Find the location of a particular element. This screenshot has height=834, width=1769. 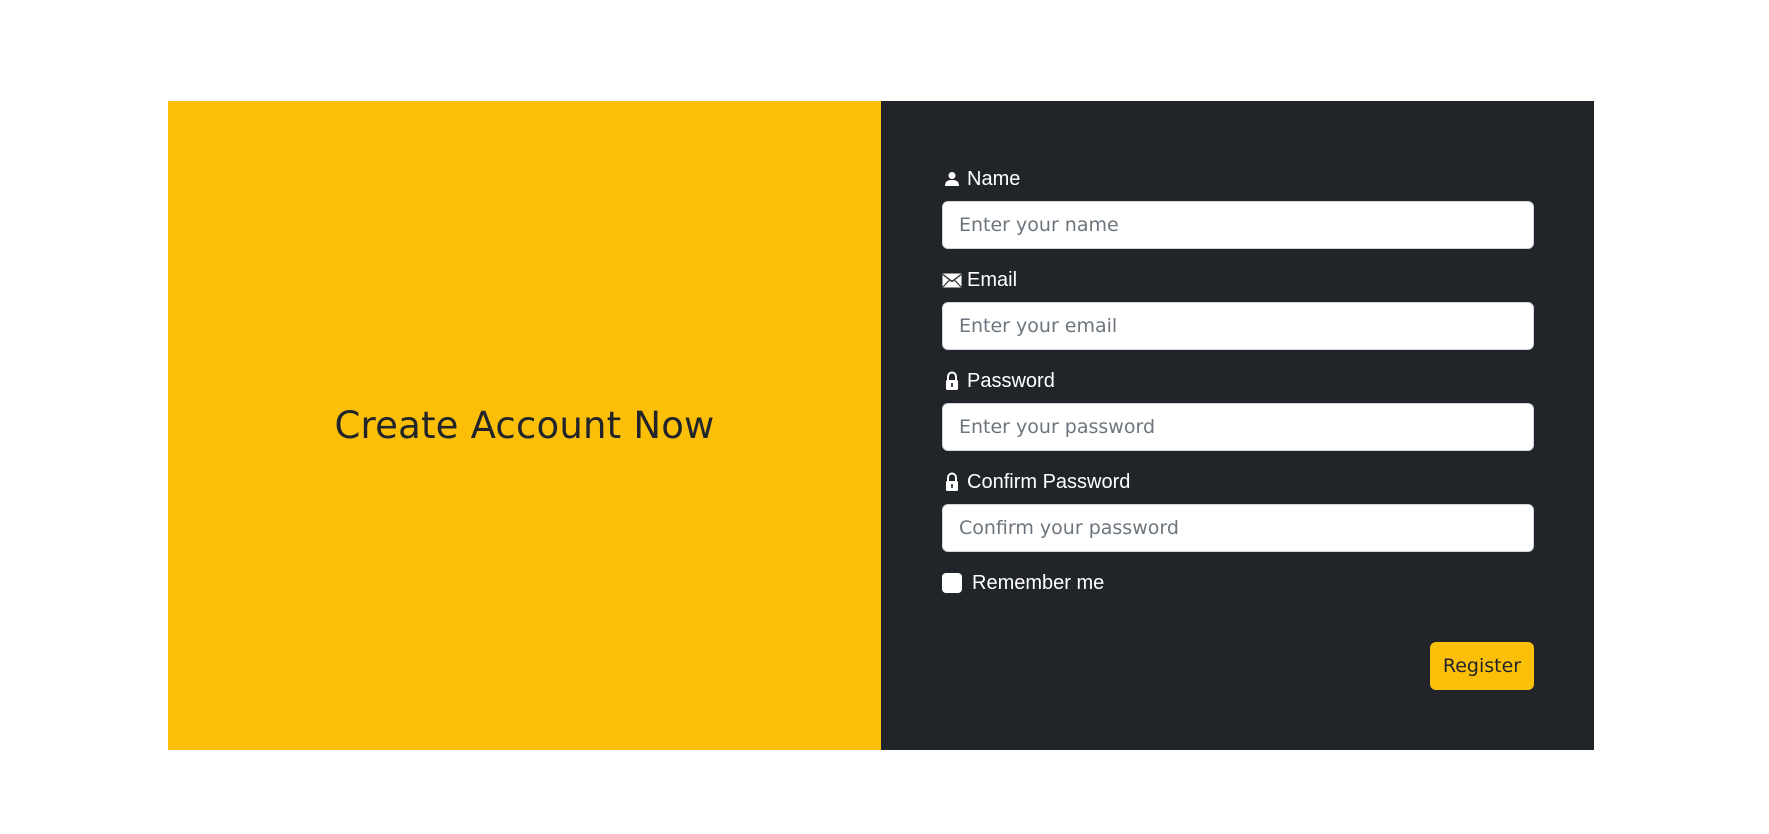

password-label: Password is located at coordinates (1011, 380).